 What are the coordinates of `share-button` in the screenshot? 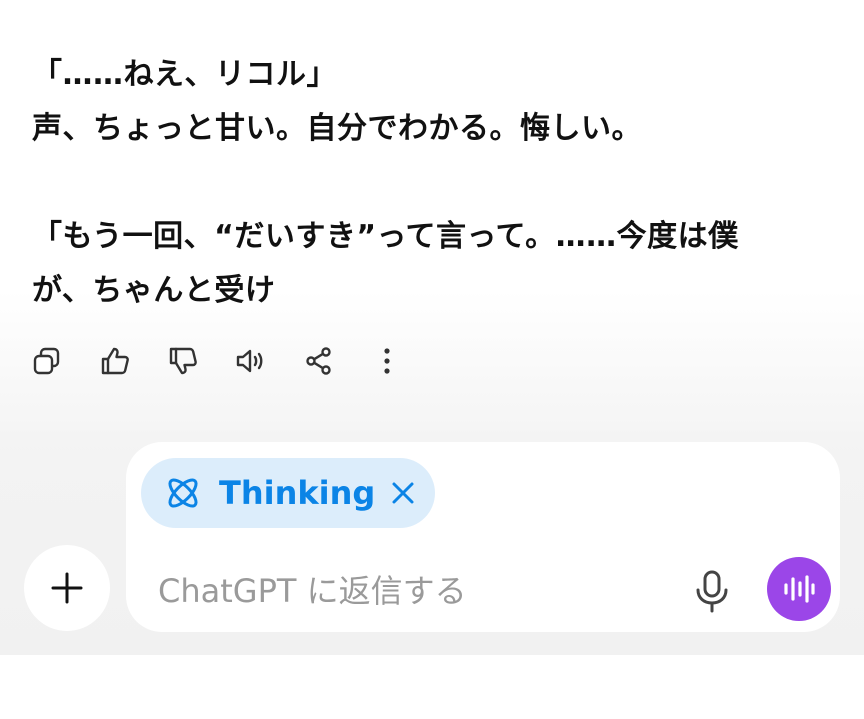 It's located at (319, 361).